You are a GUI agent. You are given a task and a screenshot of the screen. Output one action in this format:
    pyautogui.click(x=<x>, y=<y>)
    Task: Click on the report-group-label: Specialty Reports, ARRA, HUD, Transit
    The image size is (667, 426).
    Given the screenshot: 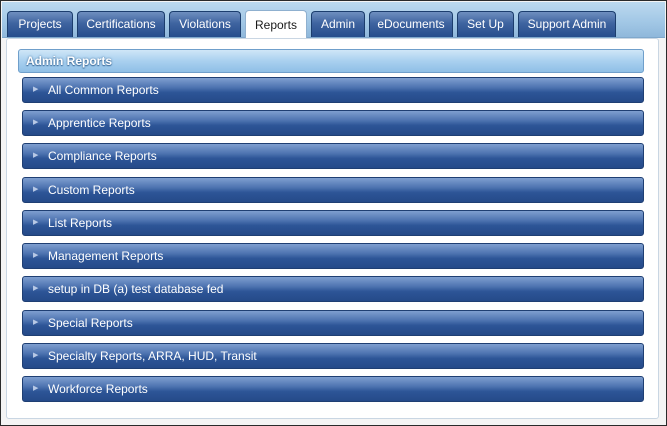 What is the action you would take?
    pyautogui.click(x=152, y=356)
    